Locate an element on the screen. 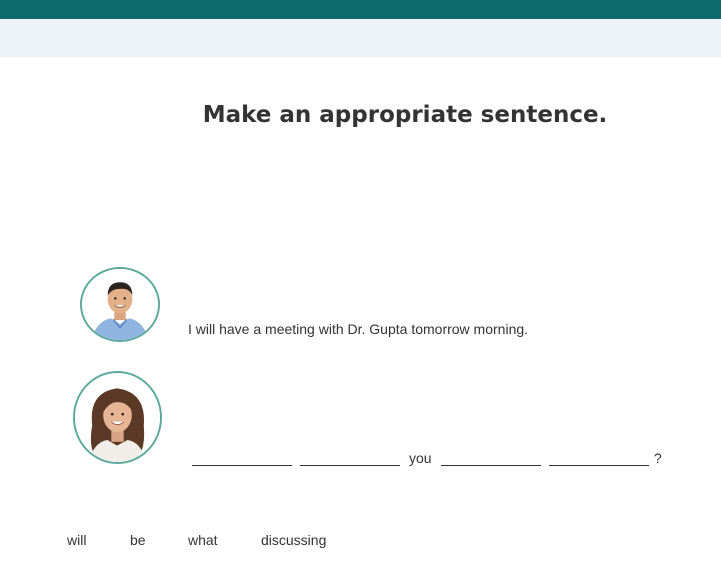  word-chip-be: be is located at coordinates (138, 540).